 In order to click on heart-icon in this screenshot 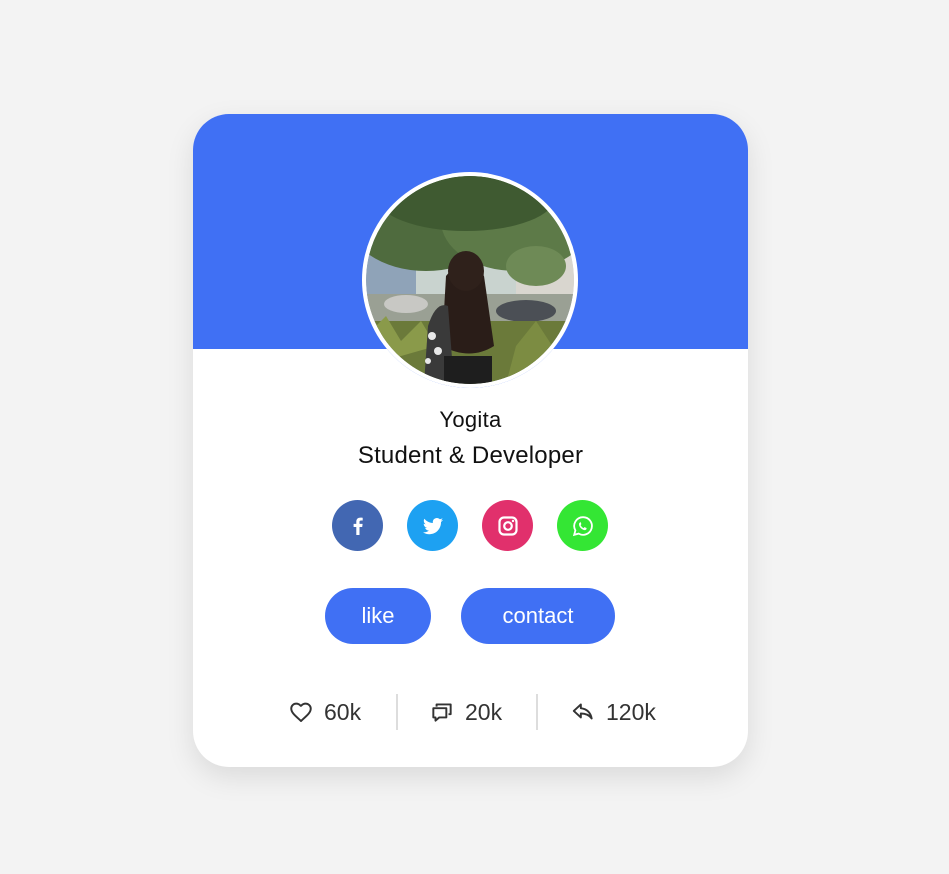, I will do `click(301, 712)`.